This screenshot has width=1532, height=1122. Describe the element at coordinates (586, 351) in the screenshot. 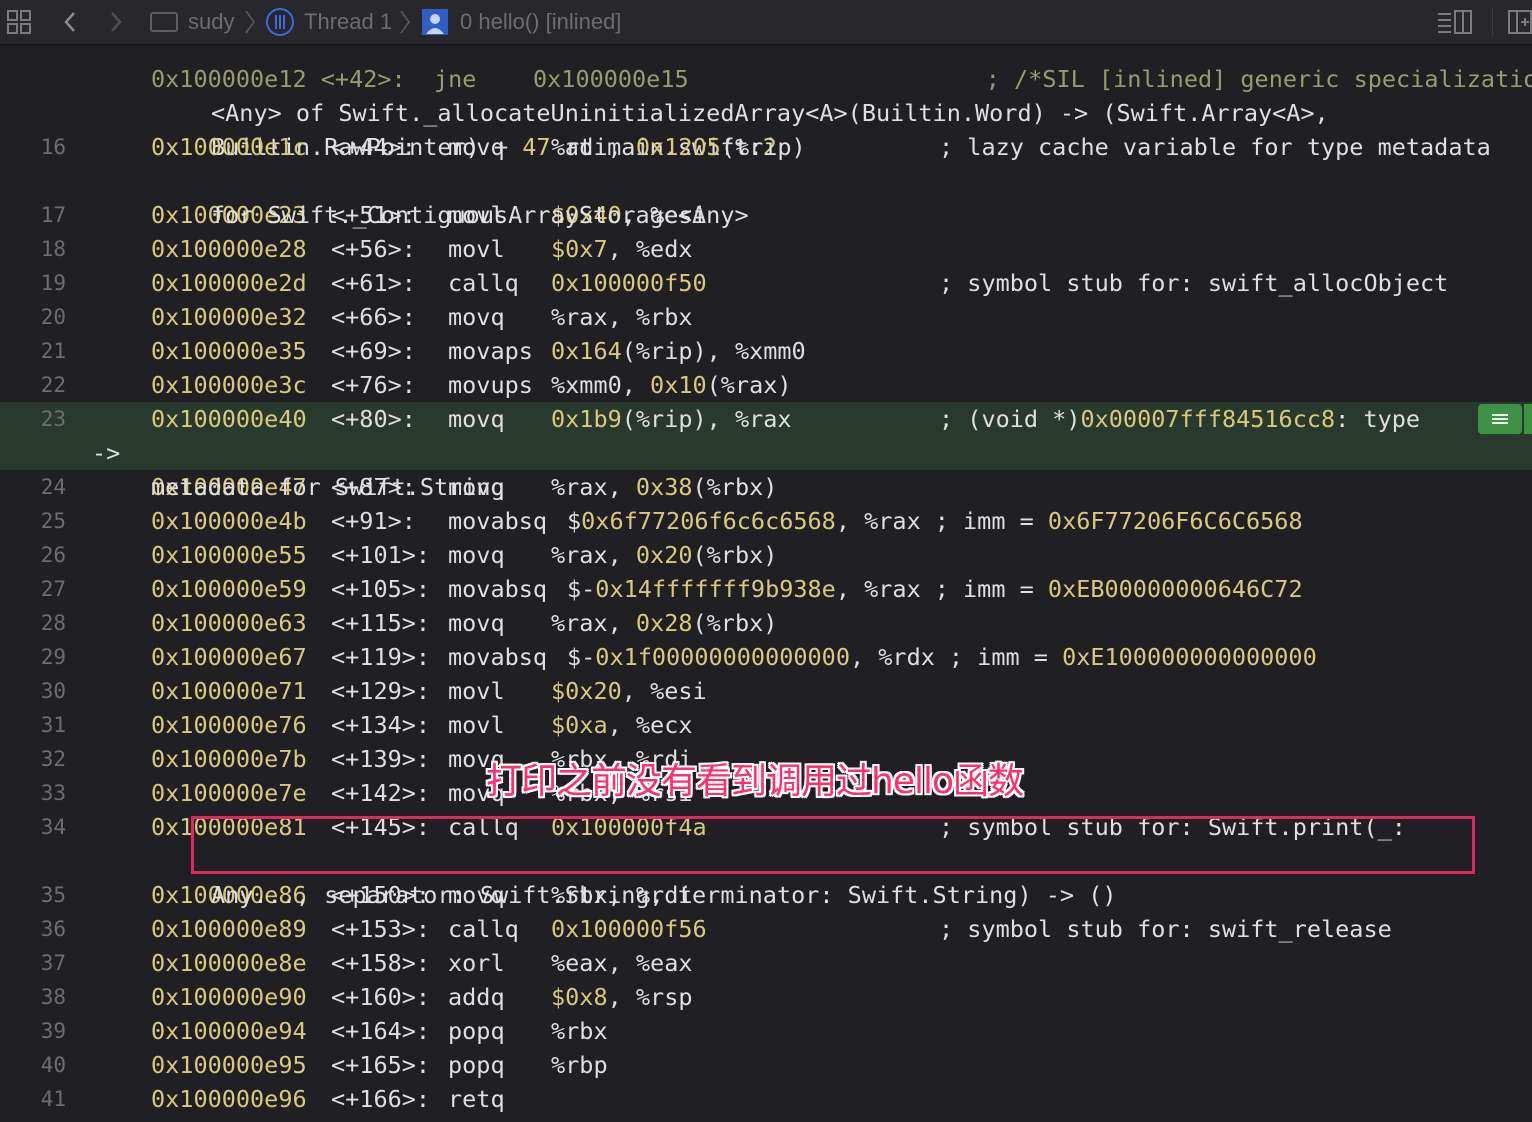

I see `operand-immediate: 0x164` at that location.